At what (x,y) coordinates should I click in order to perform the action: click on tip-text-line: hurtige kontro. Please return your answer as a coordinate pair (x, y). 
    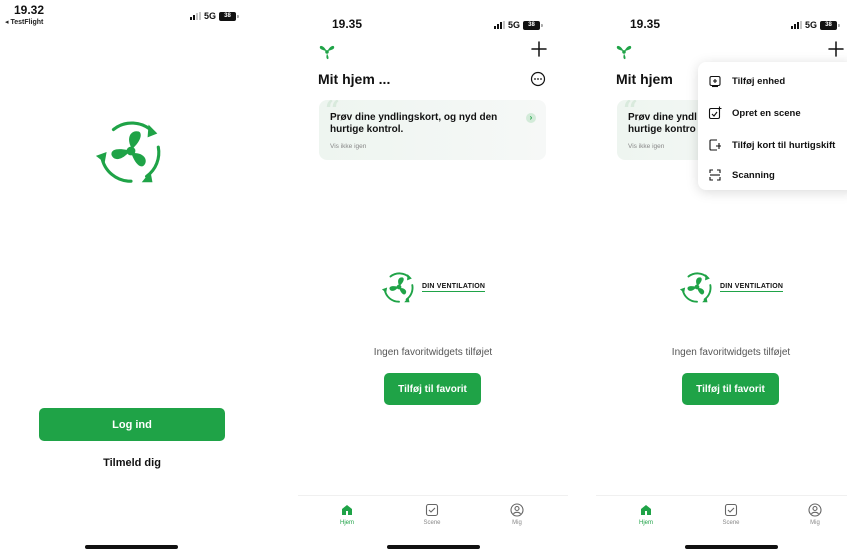
    Looking at the image, I should click on (662, 129).